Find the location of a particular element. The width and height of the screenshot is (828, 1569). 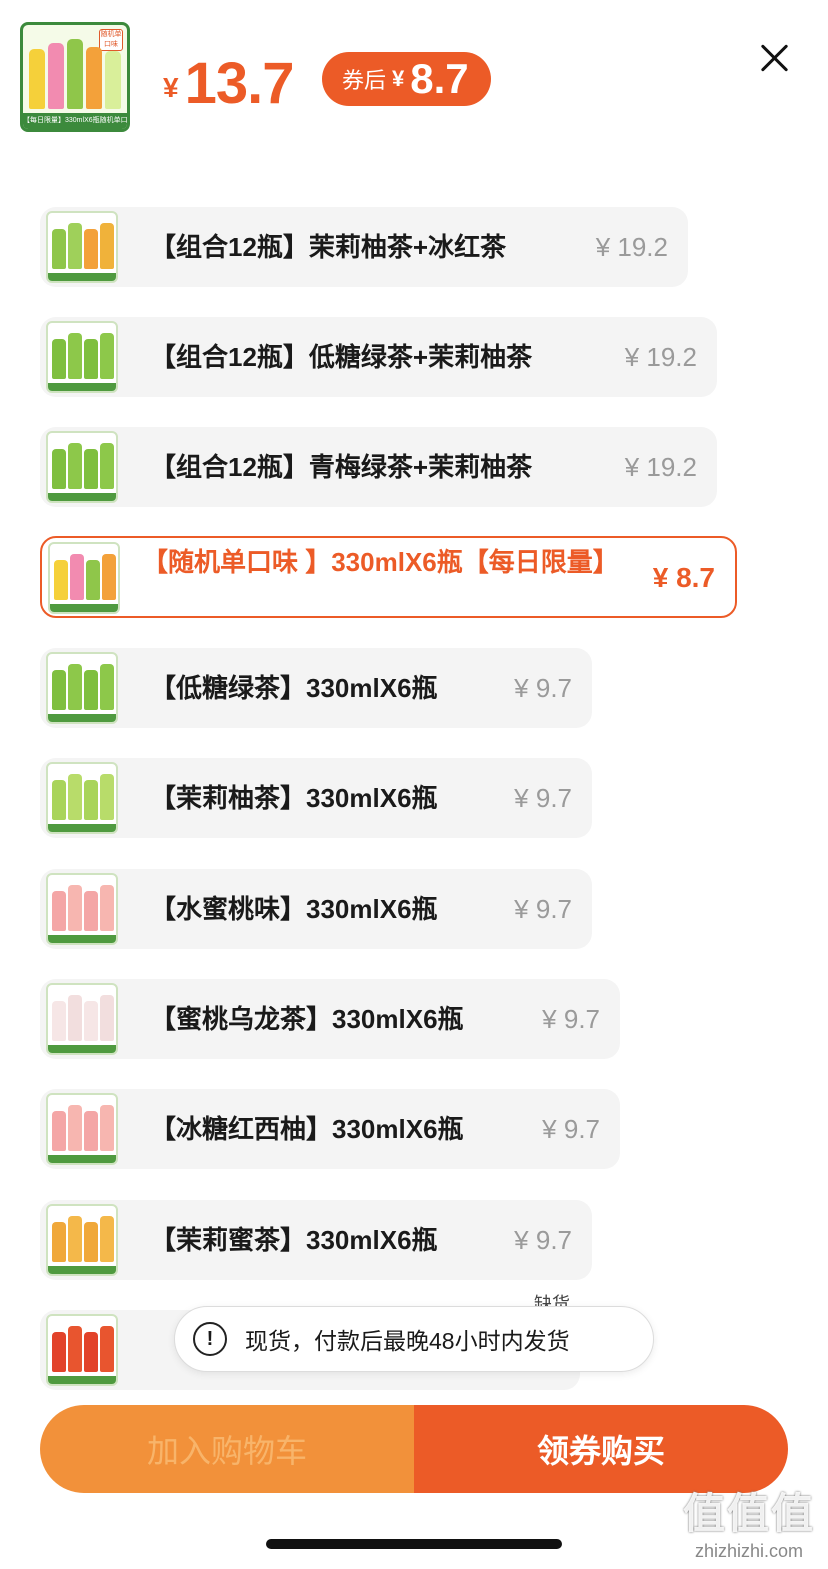

watermark: 值值值 zhizhizhi.com is located at coordinates (749, 1521).